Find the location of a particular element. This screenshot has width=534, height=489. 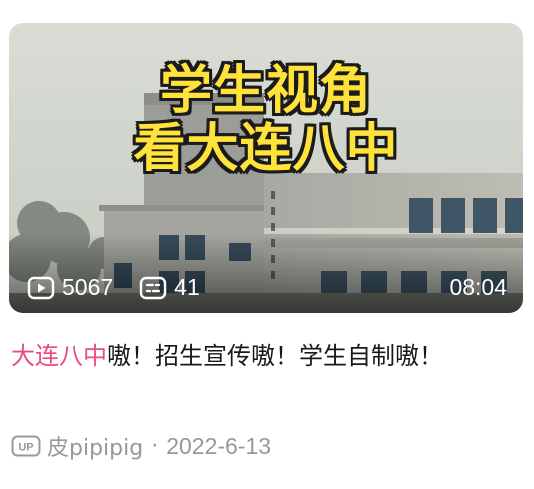

play-count-icon is located at coordinates (41, 287).